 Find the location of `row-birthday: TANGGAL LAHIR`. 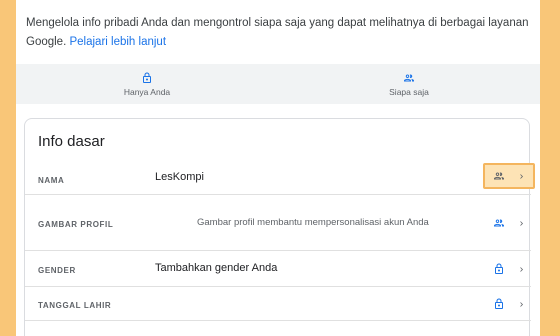

row-birthday: TANGGAL LAHIR is located at coordinates (278, 304).